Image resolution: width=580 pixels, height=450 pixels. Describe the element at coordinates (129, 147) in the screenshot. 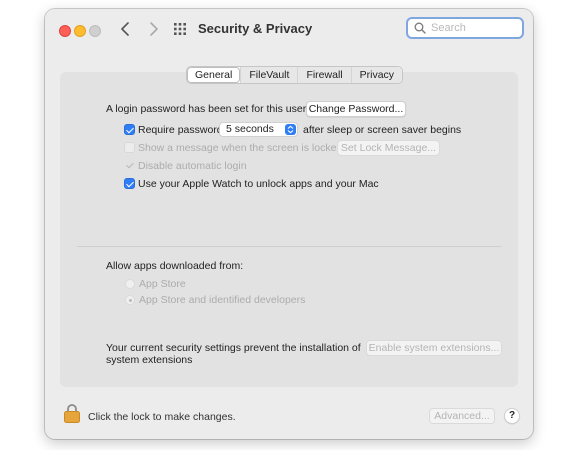

I see `show-message-checkbox` at that location.